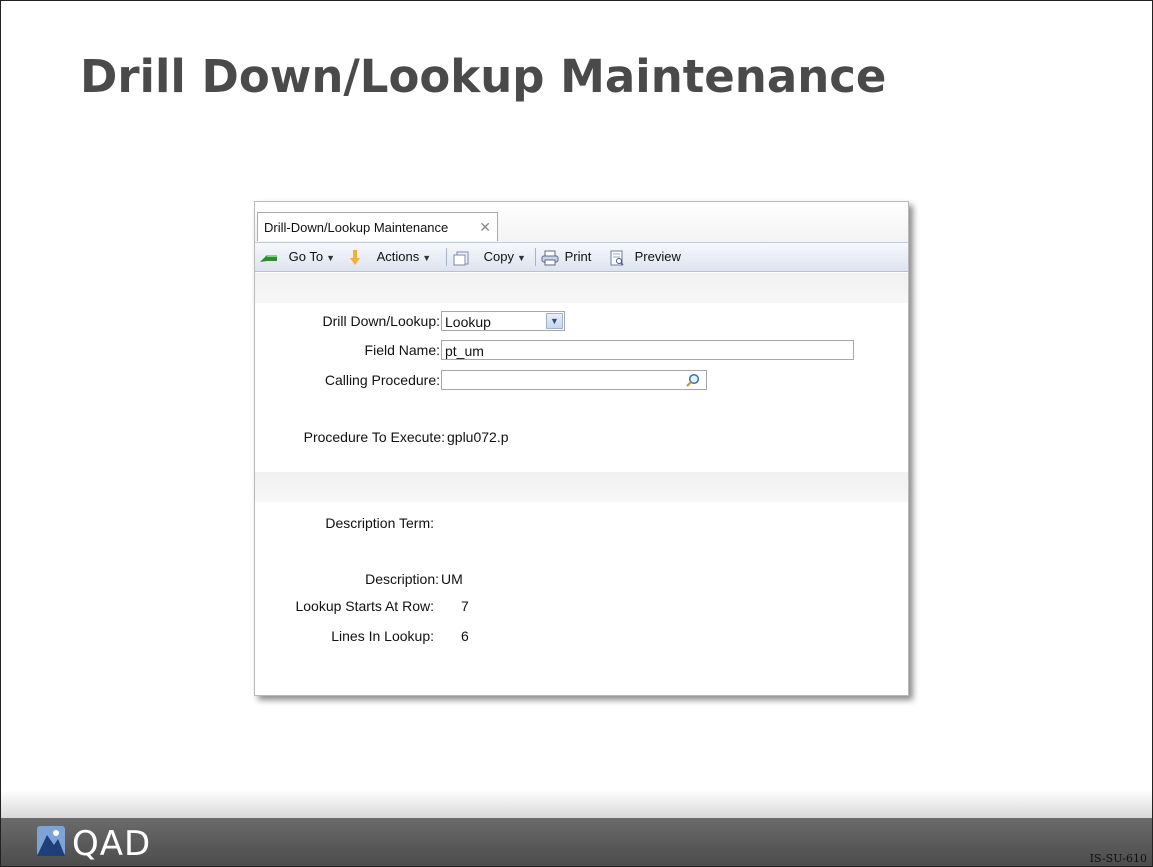 This screenshot has height=867, width=1153. I want to click on slide-title: Drill Down/Lookup Maintenance, so click(483, 76).